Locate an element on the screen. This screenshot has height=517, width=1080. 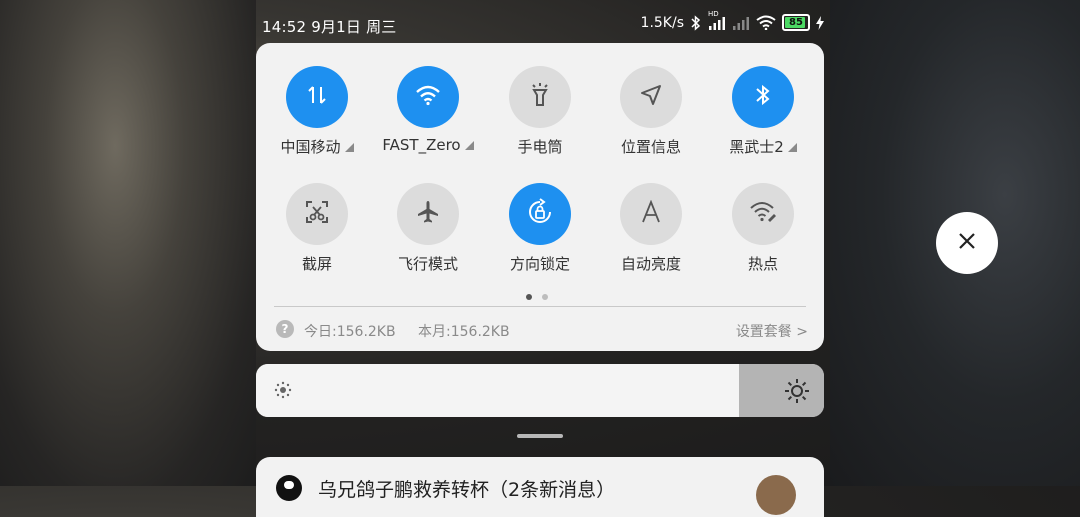
battery-icon: 85 is located at coordinates (796, 22).